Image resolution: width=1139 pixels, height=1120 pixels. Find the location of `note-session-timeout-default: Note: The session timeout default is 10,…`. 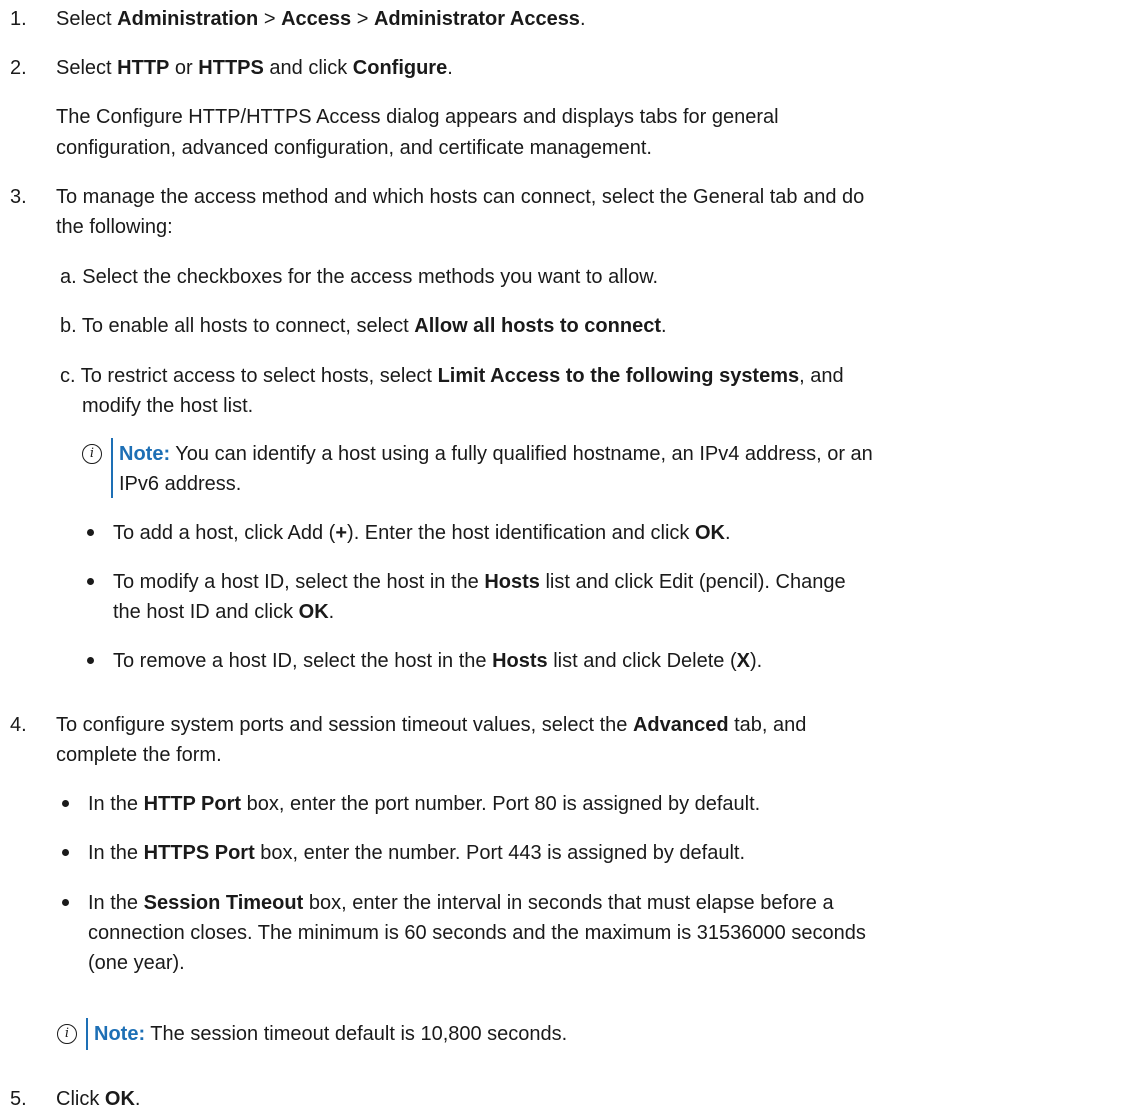

note-session-timeout-default: Note: The session timeout default is 10,… is located at coordinates (331, 1034).